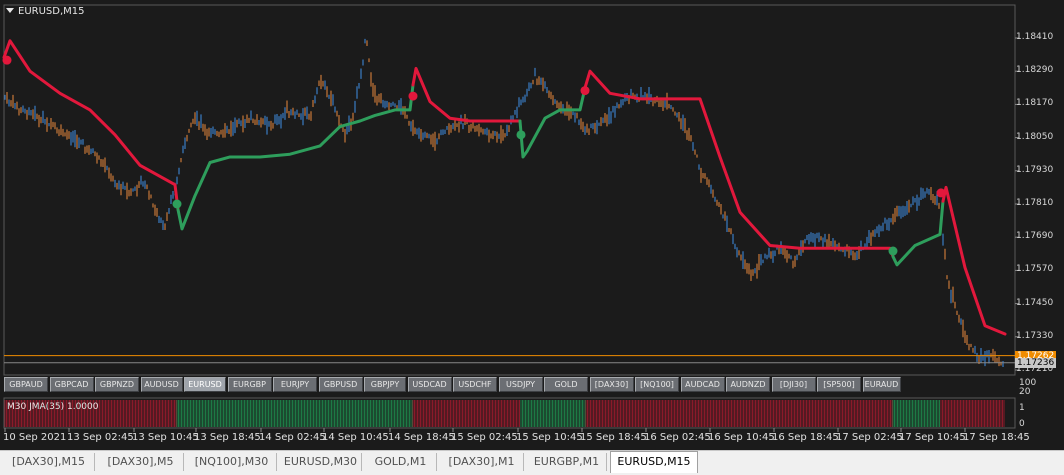  I want to click on chart-tab: GOLD,M1, so click(401, 462).